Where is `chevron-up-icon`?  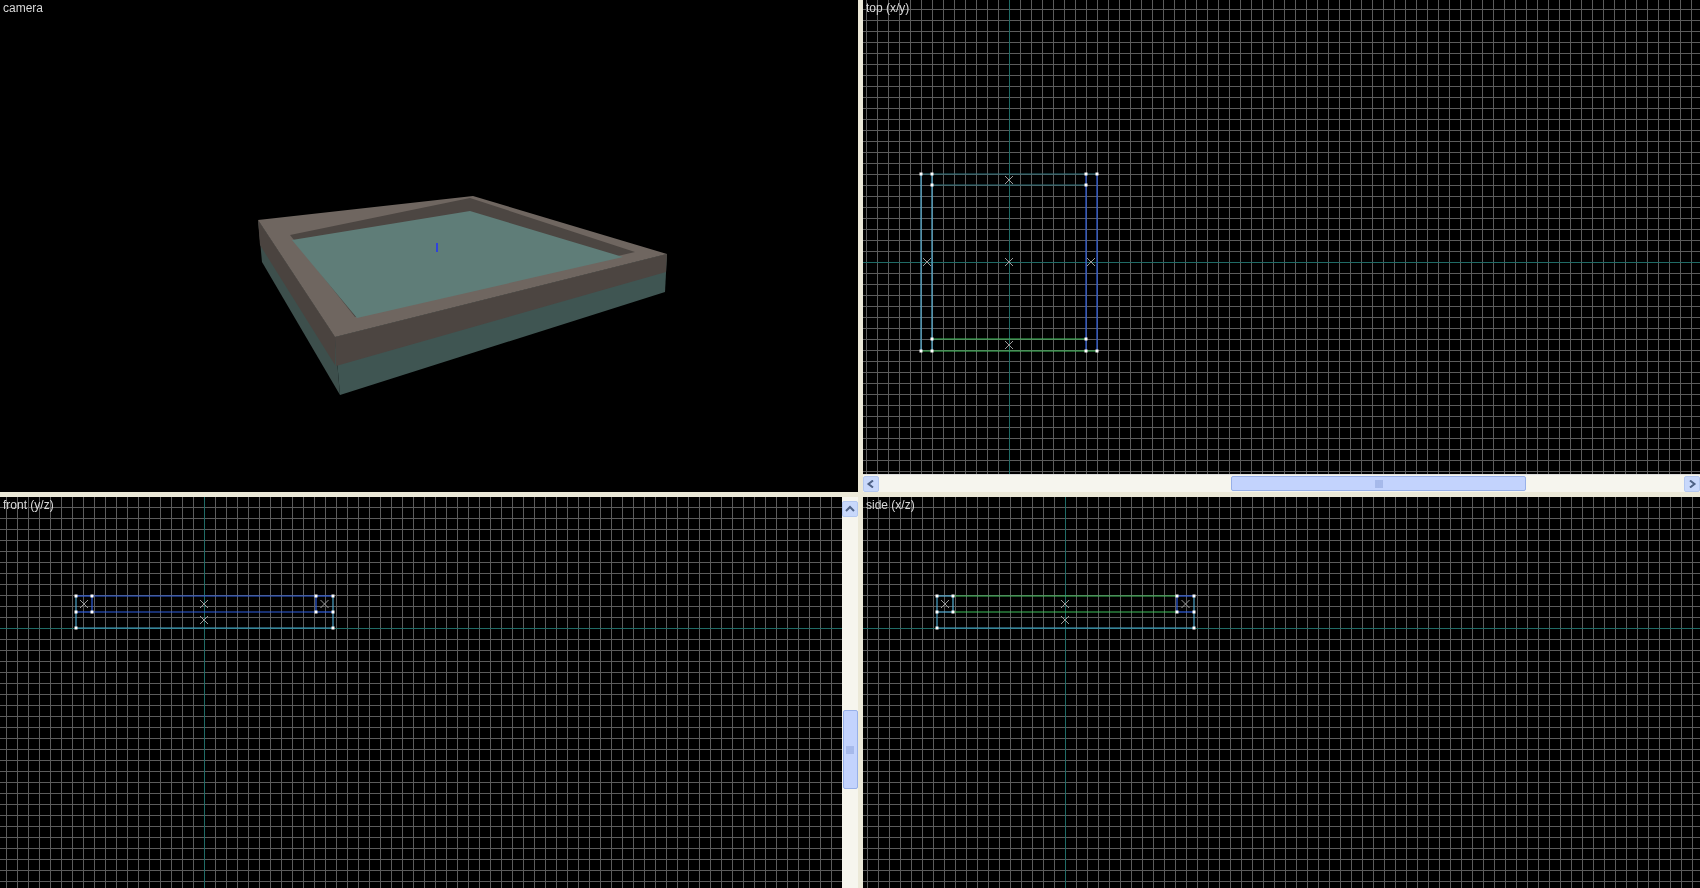
chevron-up-icon is located at coordinates (850, 509).